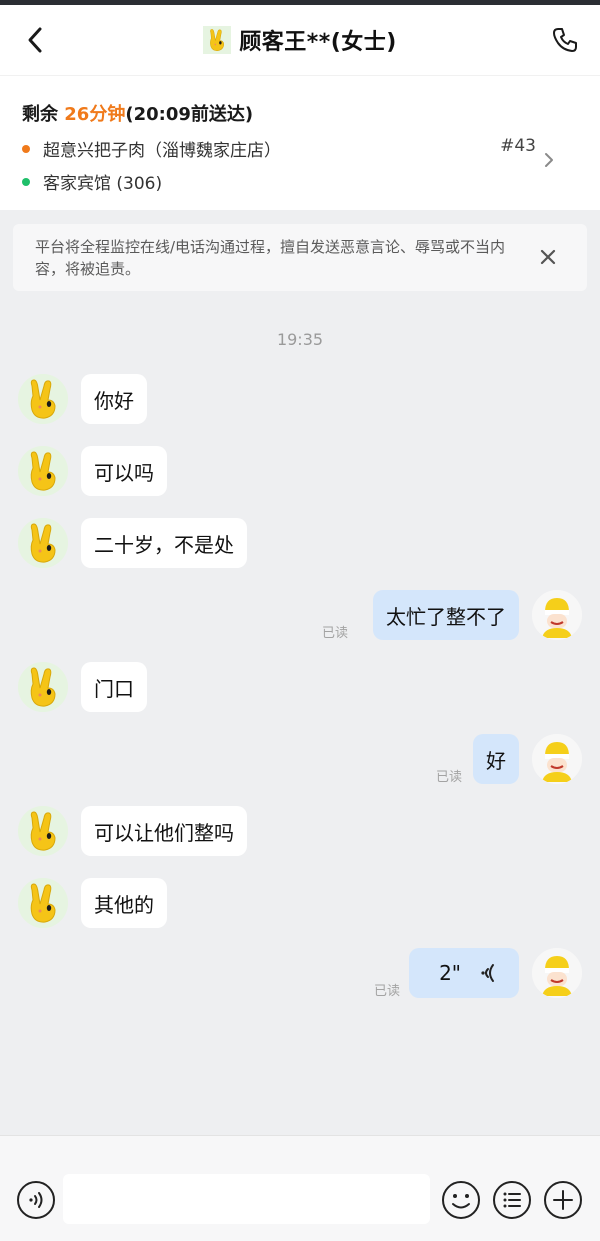  I want to click on message-bubble-outgoing: 好, so click(496, 759).